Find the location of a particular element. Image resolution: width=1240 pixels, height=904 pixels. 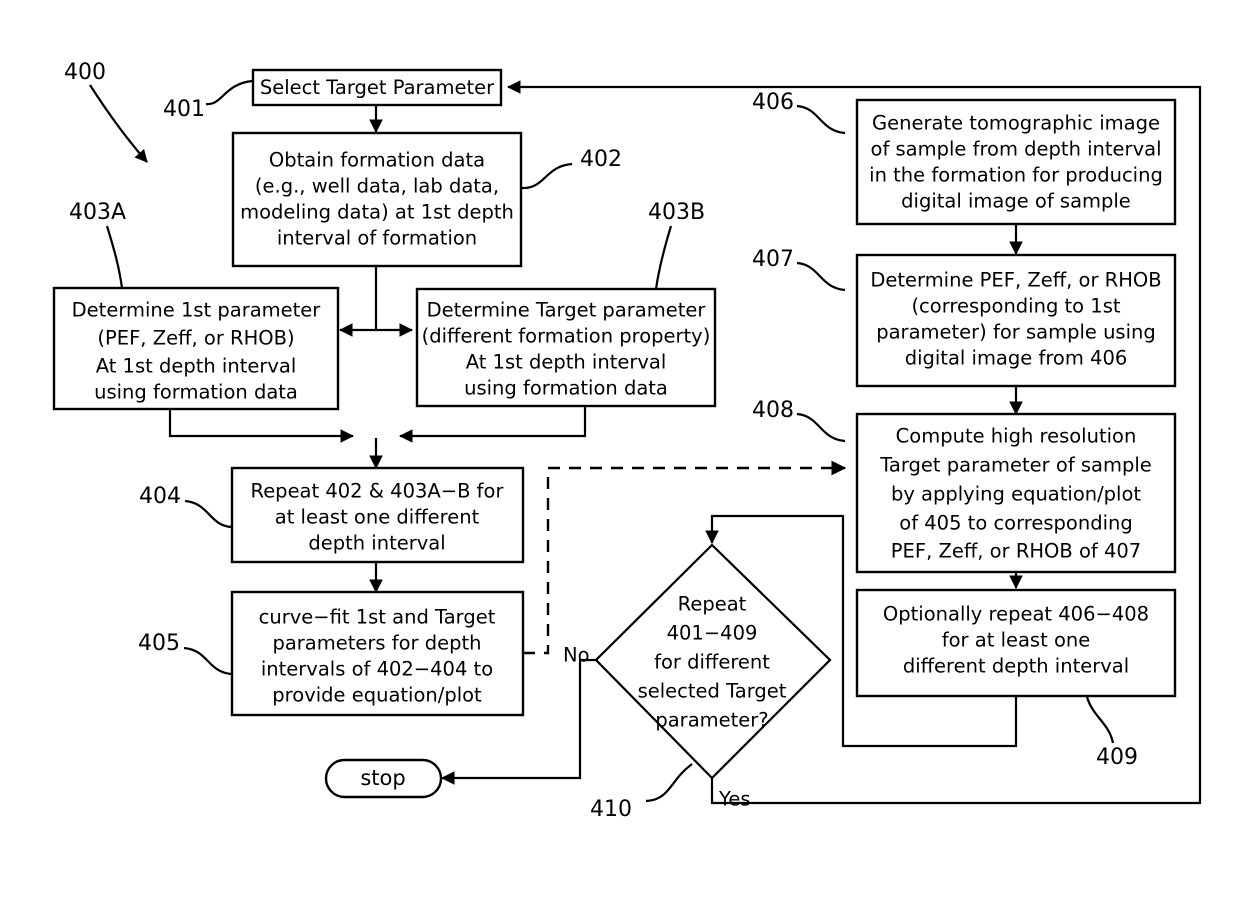

node-403b-line-0: Determine Target parameter is located at coordinates (567, 310).